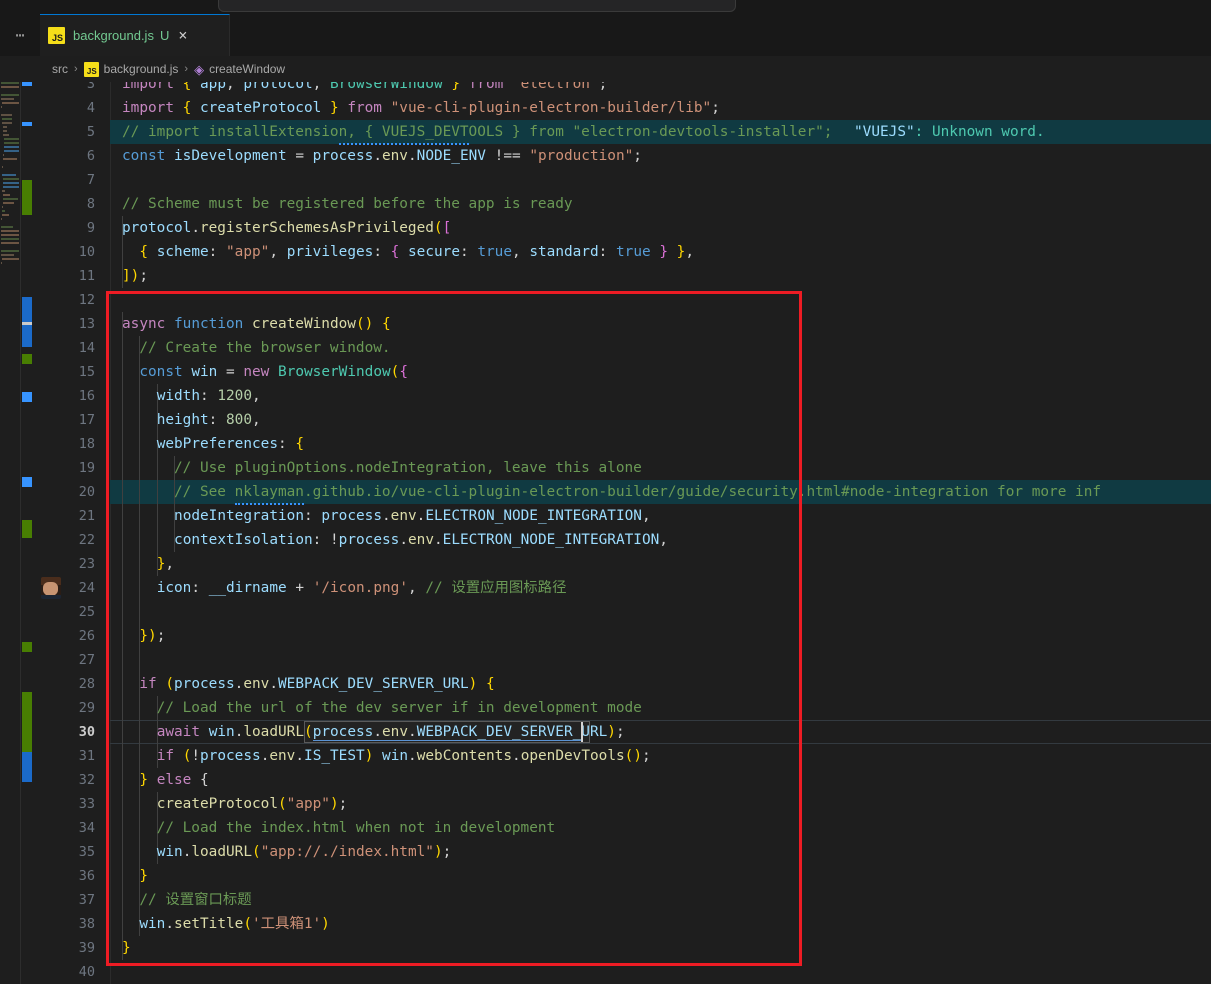  I want to click on close-icon: ×, so click(182, 35).